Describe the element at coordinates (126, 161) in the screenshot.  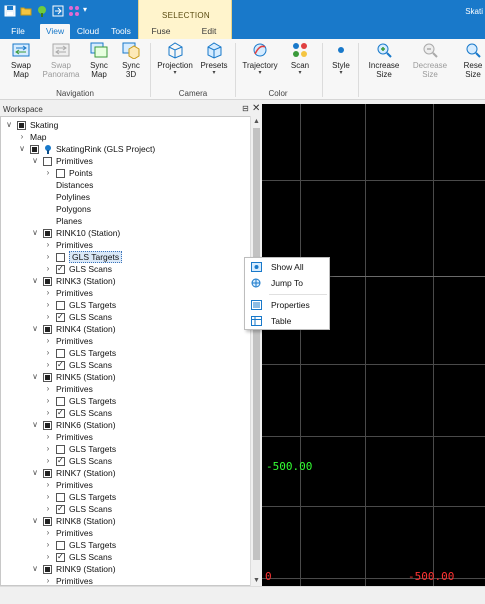
I see `tree-primitives-row: ∨ Primitives` at that location.